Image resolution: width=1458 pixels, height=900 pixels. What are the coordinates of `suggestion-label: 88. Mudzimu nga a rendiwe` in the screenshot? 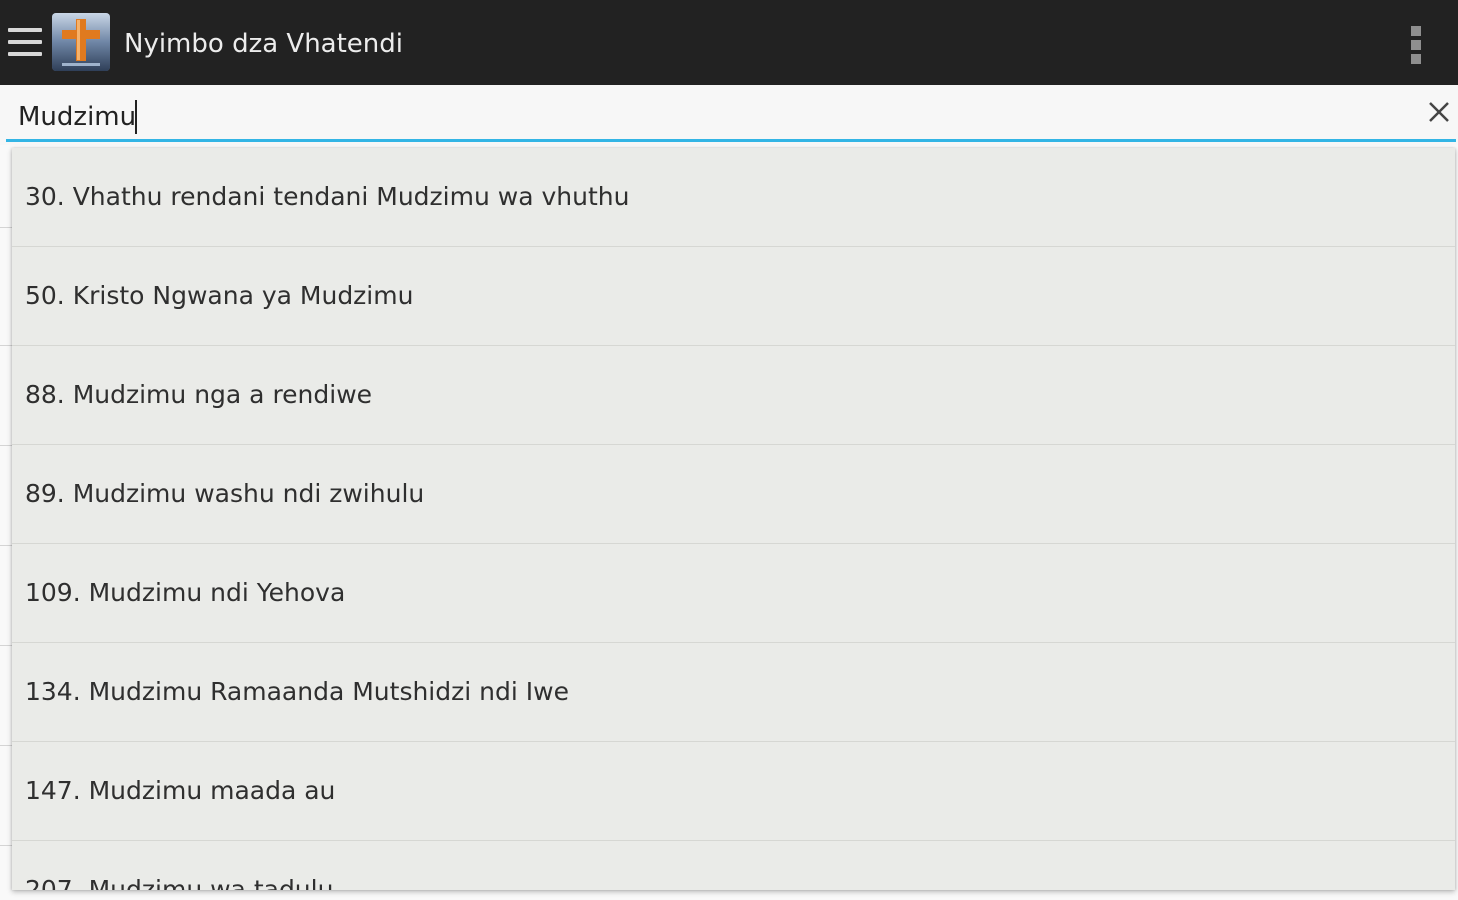 It's located at (199, 394).